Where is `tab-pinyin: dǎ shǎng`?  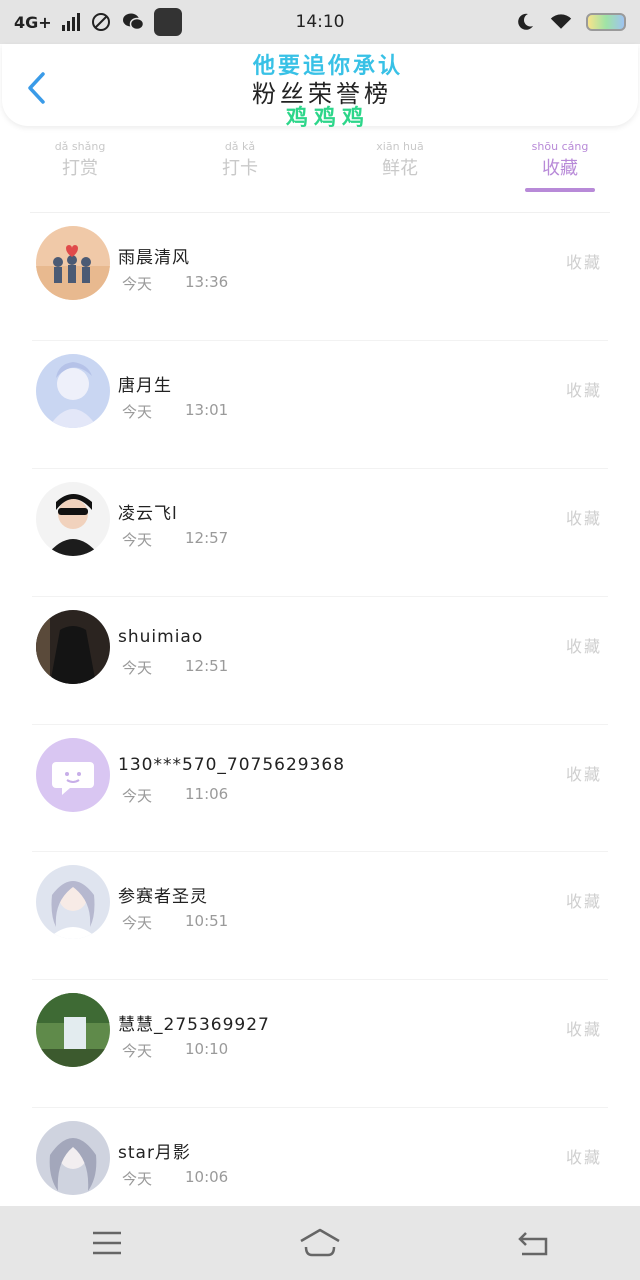 tab-pinyin: dǎ shǎng is located at coordinates (80, 146).